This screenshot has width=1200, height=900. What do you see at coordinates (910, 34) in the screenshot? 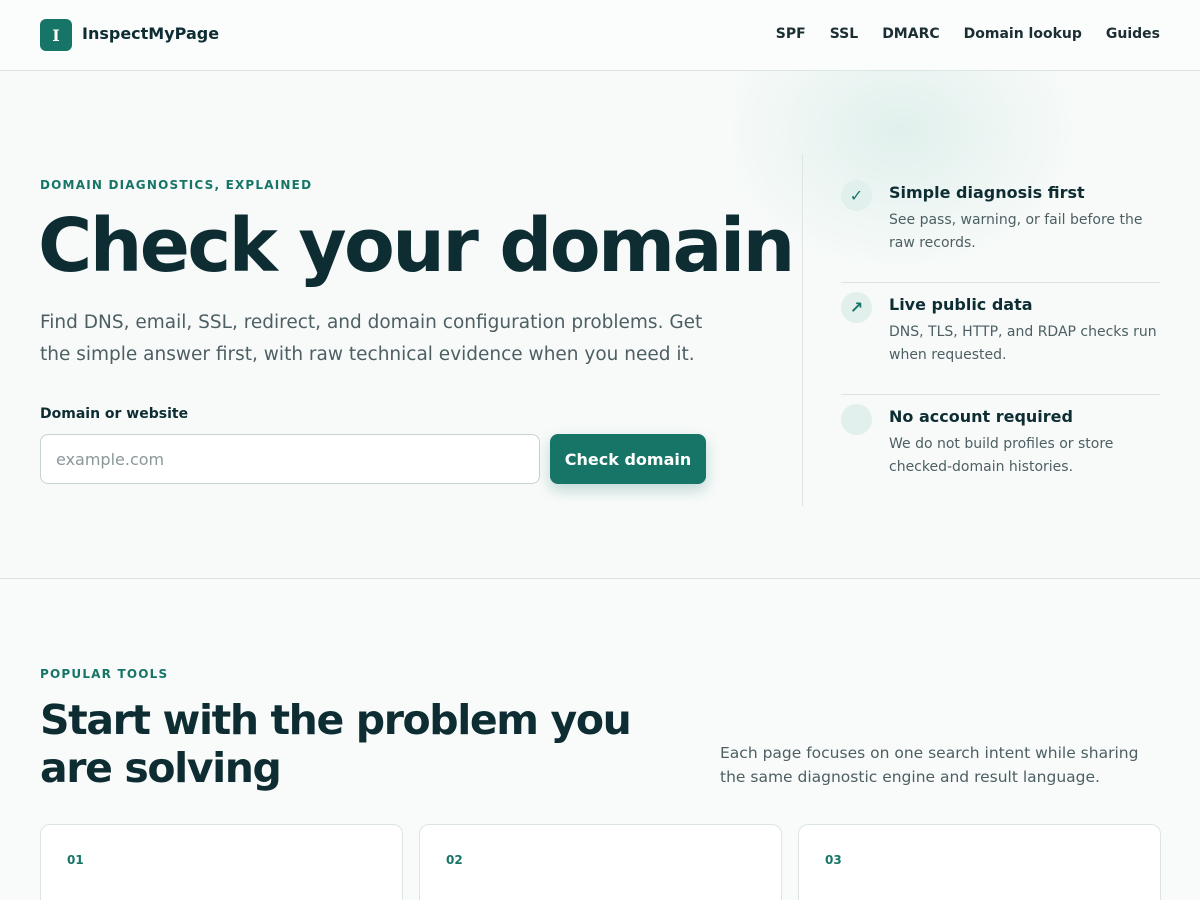
I see `nav-link-dmarc: DMARC` at bounding box center [910, 34].